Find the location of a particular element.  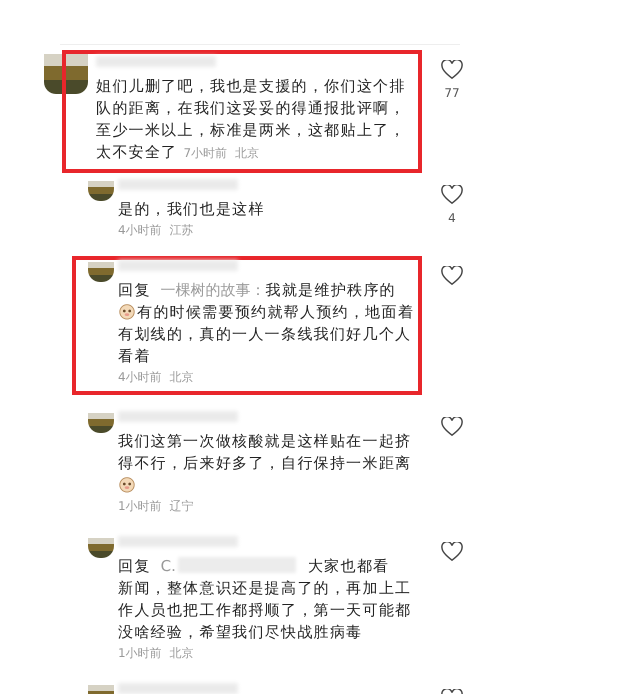

comment-meta: 7小时前 北京 is located at coordinates (222, 153).